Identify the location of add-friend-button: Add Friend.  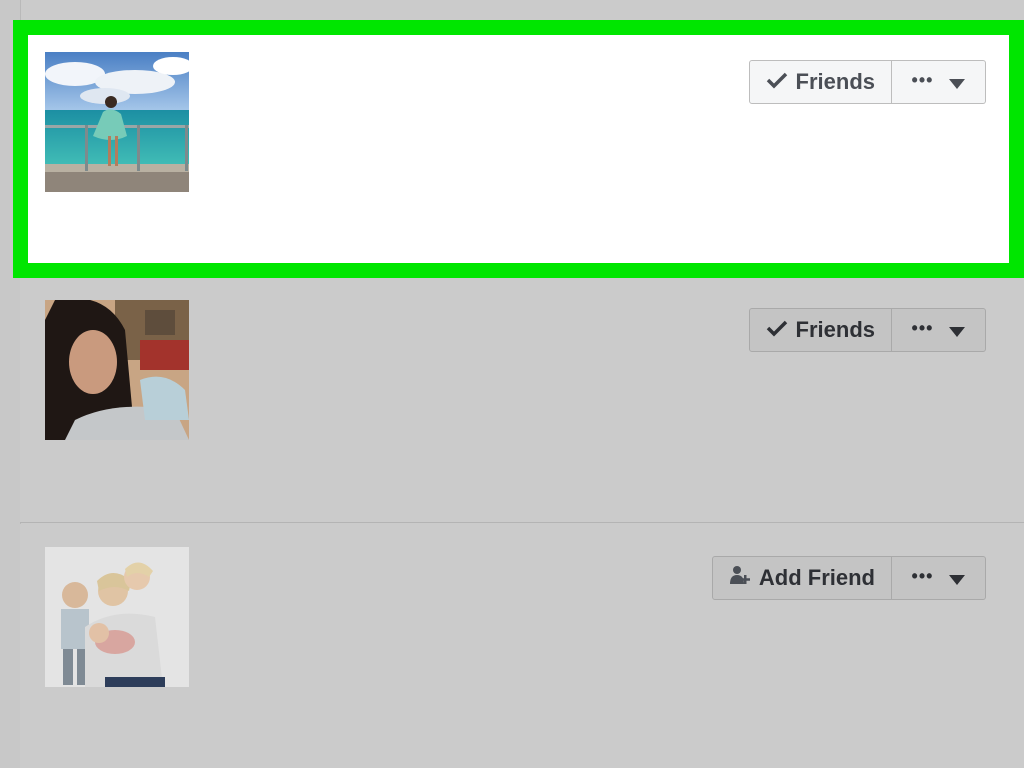
(801, 578).